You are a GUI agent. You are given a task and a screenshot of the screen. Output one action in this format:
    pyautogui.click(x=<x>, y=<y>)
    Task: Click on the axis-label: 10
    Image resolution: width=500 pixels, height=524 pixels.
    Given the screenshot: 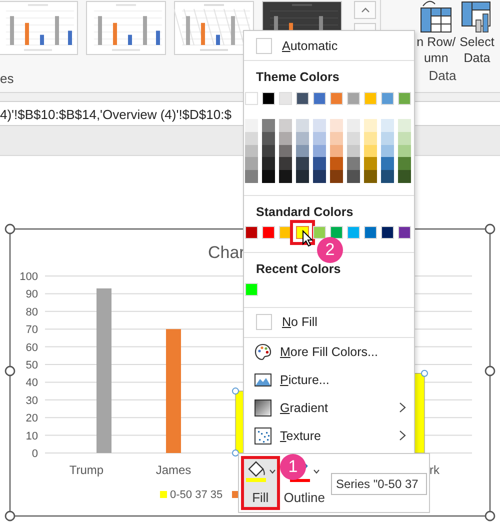 What is the action you would take?
    pyautogui.click(x=32, y=436)
    